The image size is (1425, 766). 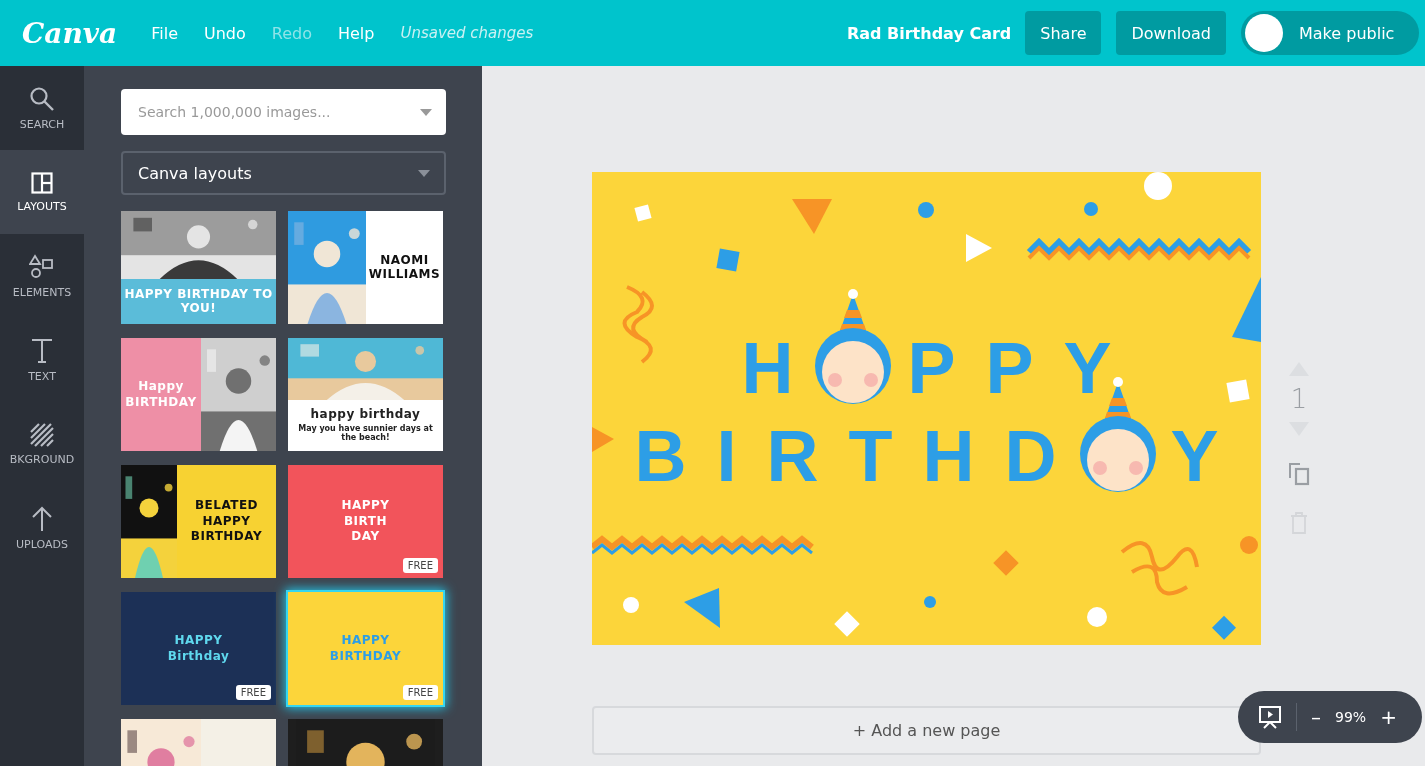 What do you see at coordinates (1351, 717) in the screenshot?
I see `zoom-level: 99%` at bounding box center [1351, 717].